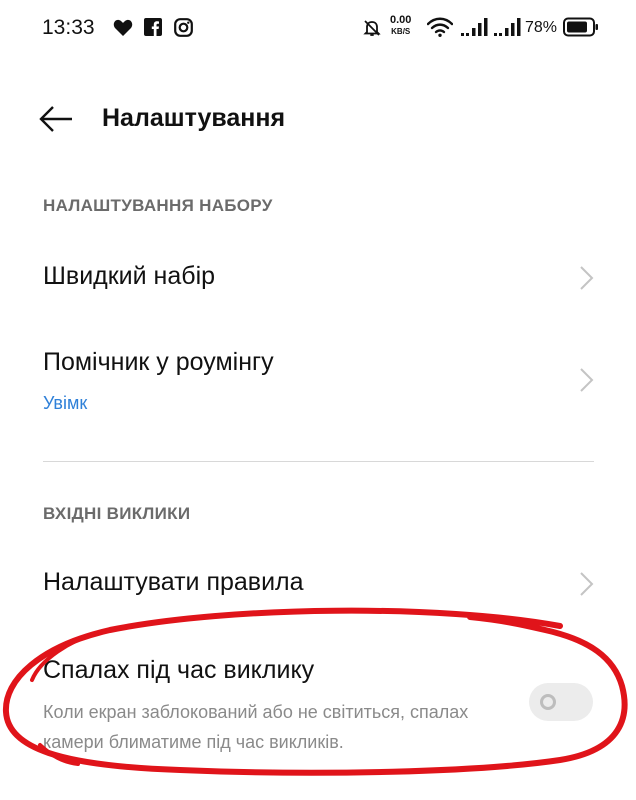 The height and width of the screenshot is (800, 636). What do you see at coordinates (158, 205) in the screenshot?
I see `section-header-dial-settings: НАЛАШТУВАННЯ НАБОРУ` at bounding box center [158, 205].